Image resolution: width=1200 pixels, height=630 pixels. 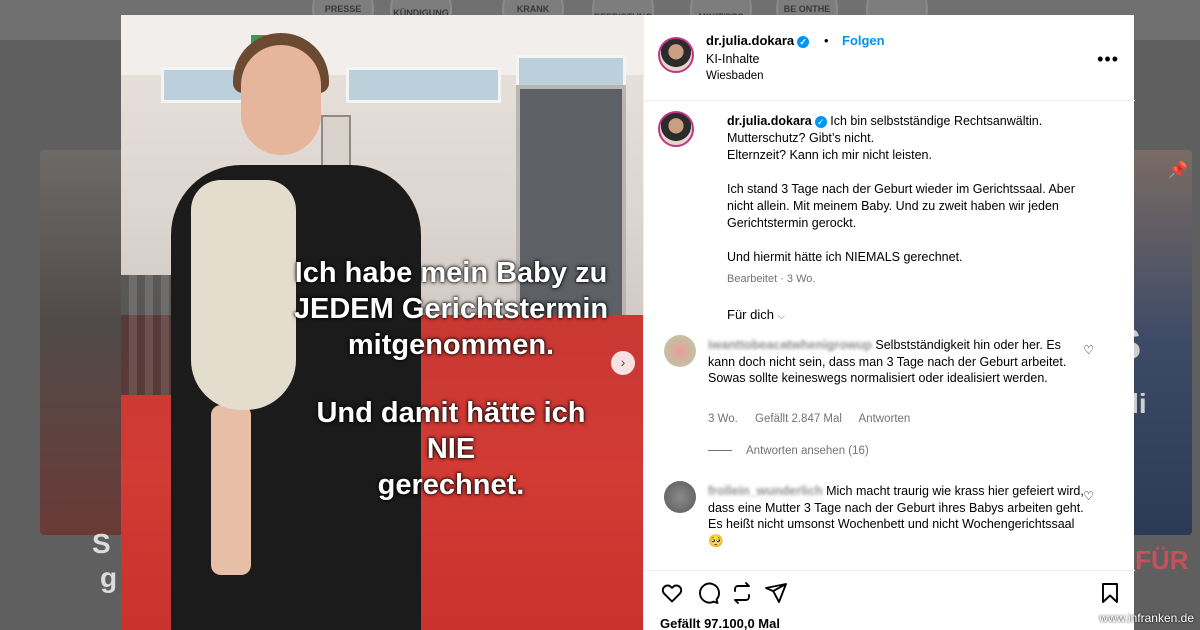 I want to click on background-post-left, so click(x=85, y=342).